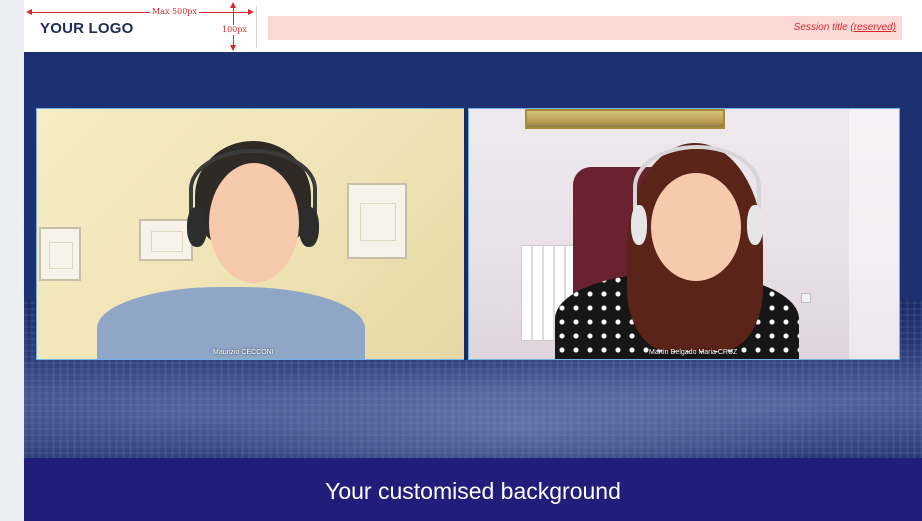 The height and width of the screenshot is (521, 922). Describe the element at coordinates (251, 12) in the screenshot. I see `arrow-right-icon` at that location.